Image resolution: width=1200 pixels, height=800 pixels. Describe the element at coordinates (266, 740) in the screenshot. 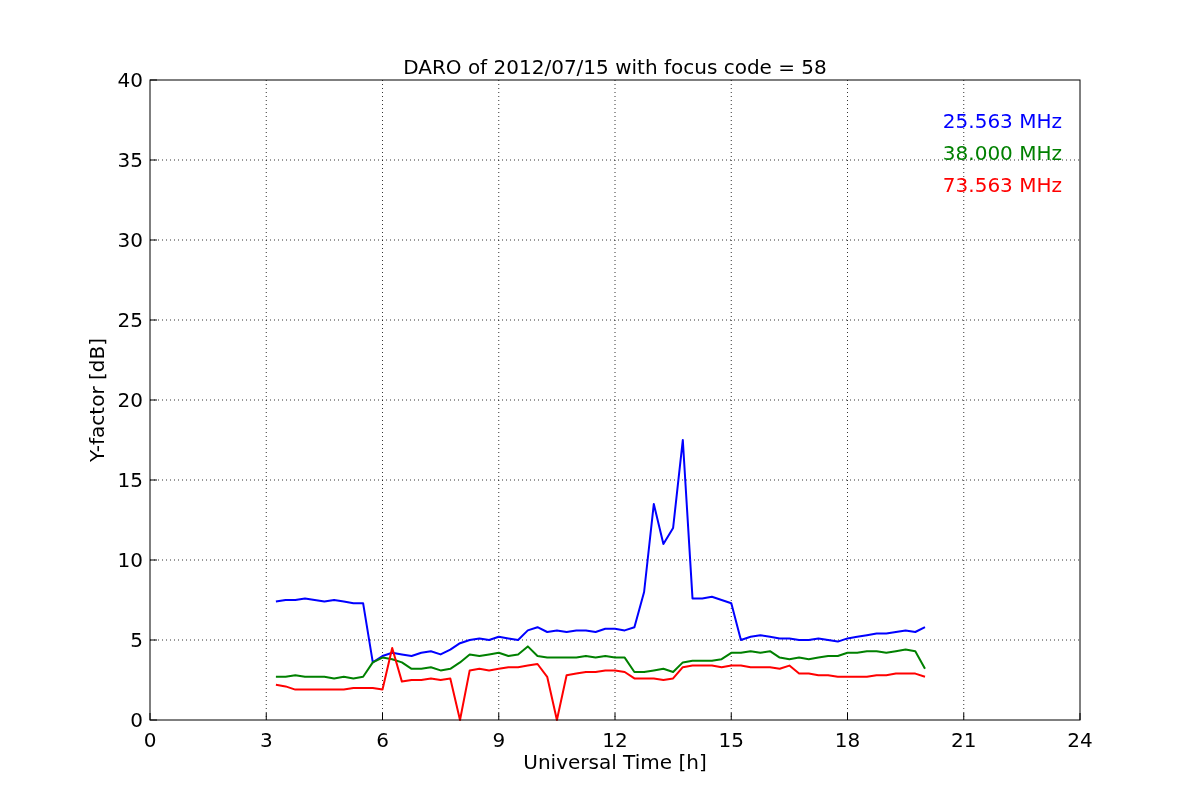

I see `tick-label: 3` at that location.